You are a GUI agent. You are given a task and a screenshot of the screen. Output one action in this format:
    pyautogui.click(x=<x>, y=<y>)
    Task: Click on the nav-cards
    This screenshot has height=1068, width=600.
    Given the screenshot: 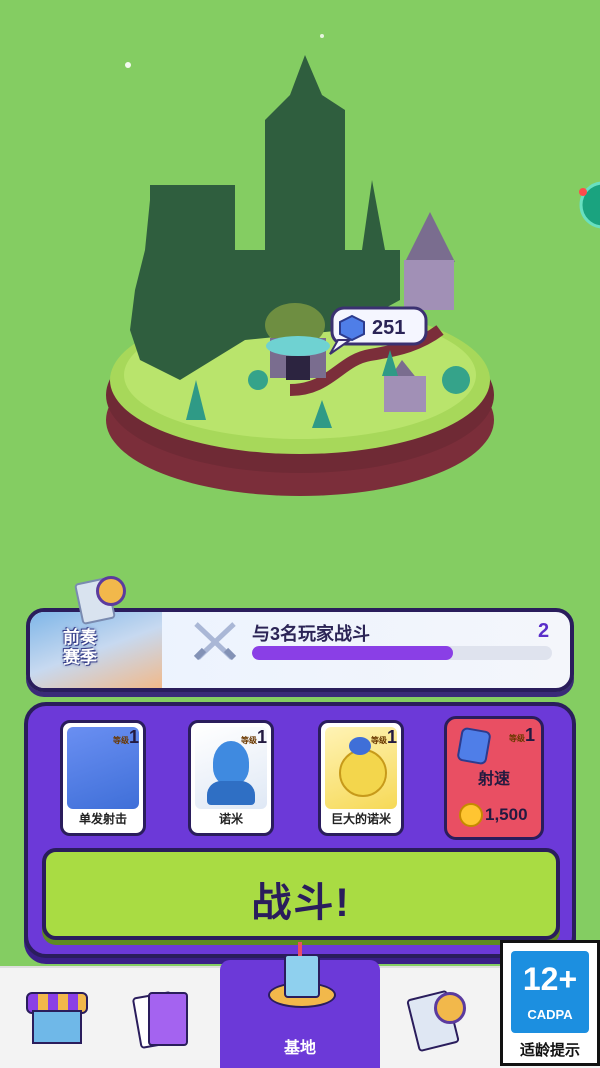 What is the action you would take?
    pyautogui.click(x=165, y=1018)
    